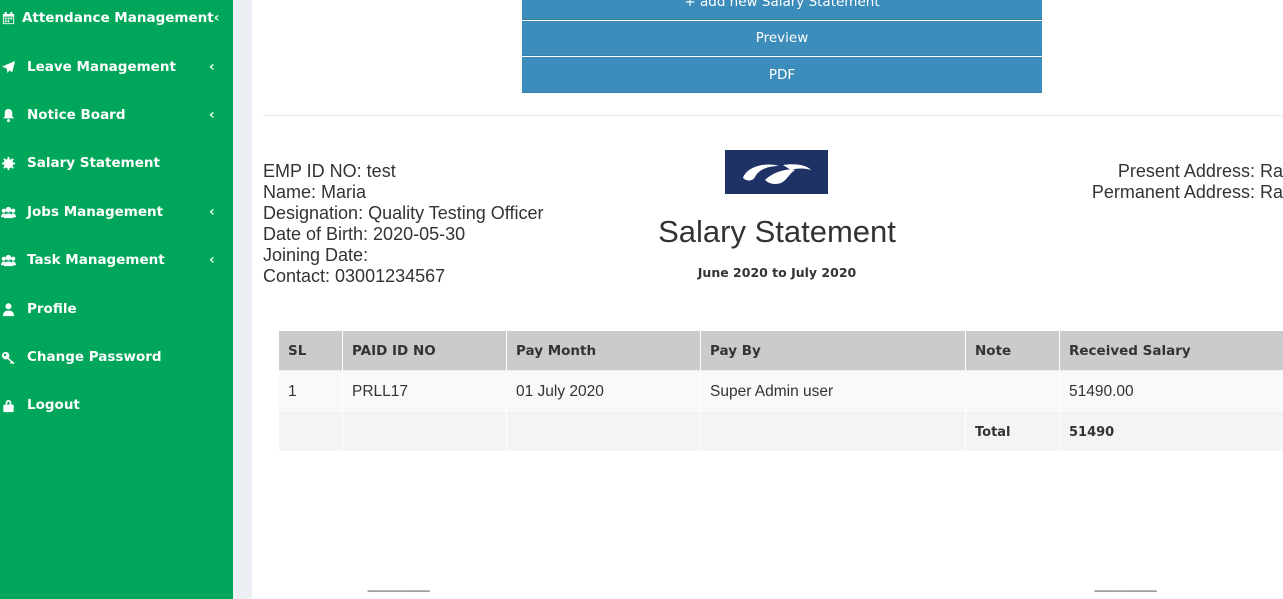 The image size is (1283, 599). Describe the element at coordinates (95, 212) in the screenshot. I see `sidebar-item-label: Jobs Management` at that location.